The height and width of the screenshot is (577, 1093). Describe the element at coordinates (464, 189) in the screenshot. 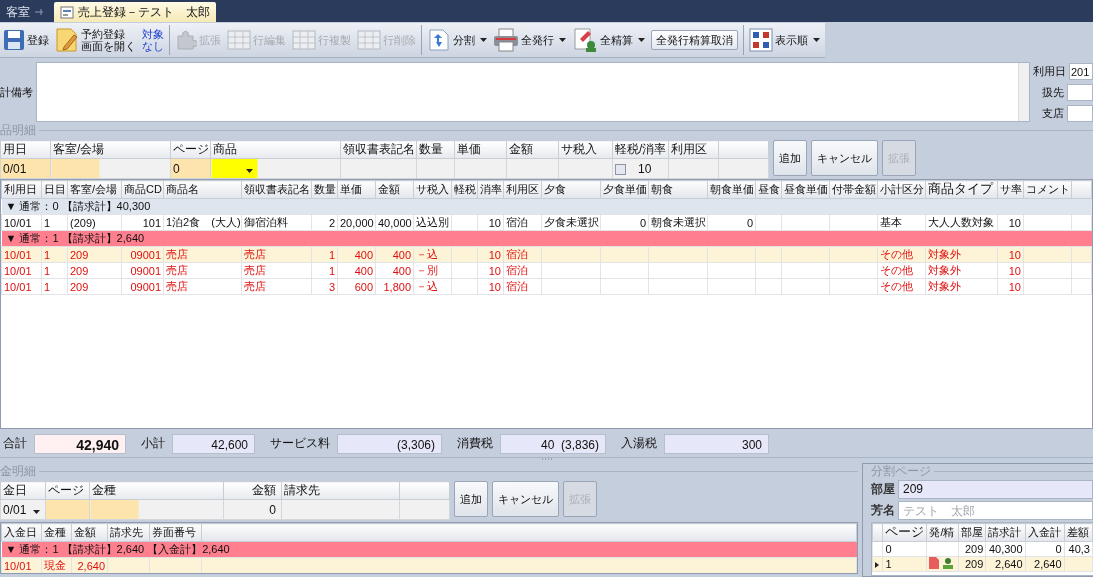

I see `column-header: 軽税` at that location.